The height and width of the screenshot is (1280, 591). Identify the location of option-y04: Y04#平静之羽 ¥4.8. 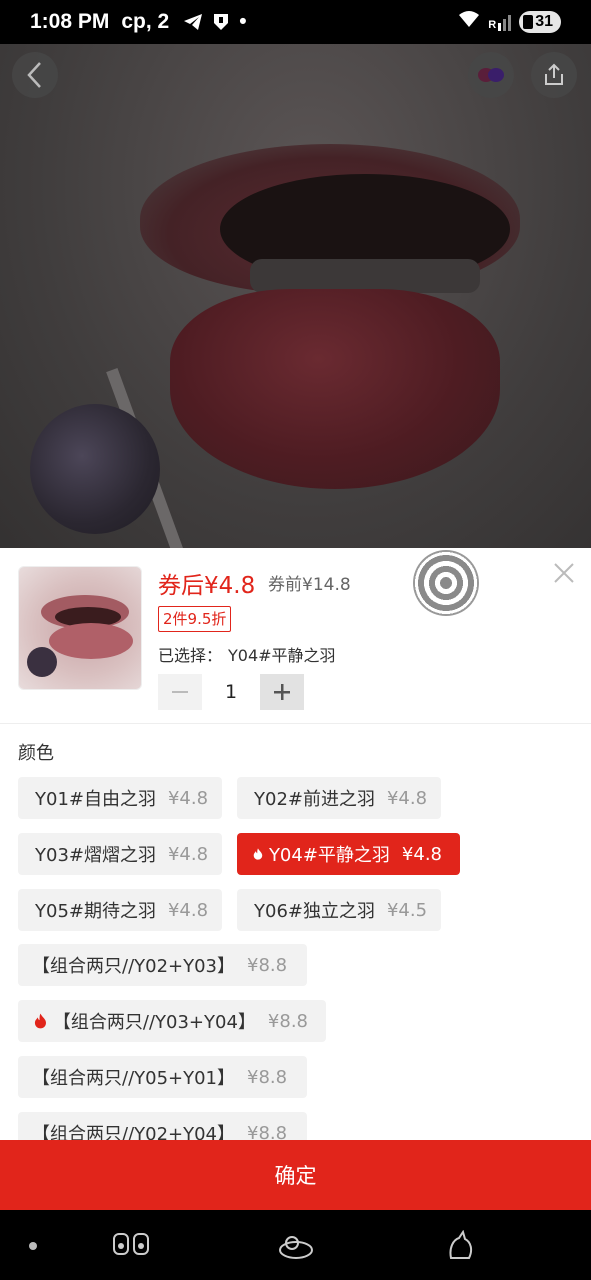
(348, 854).